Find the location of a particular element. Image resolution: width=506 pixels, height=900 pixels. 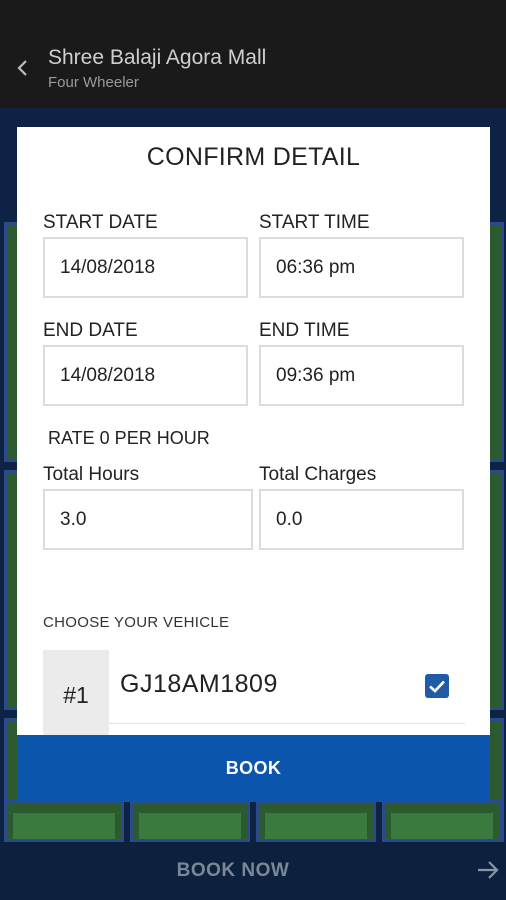

app-bar: Shree Balaji Agora Mall Four Wheeler is located at coordinates (253, 54).